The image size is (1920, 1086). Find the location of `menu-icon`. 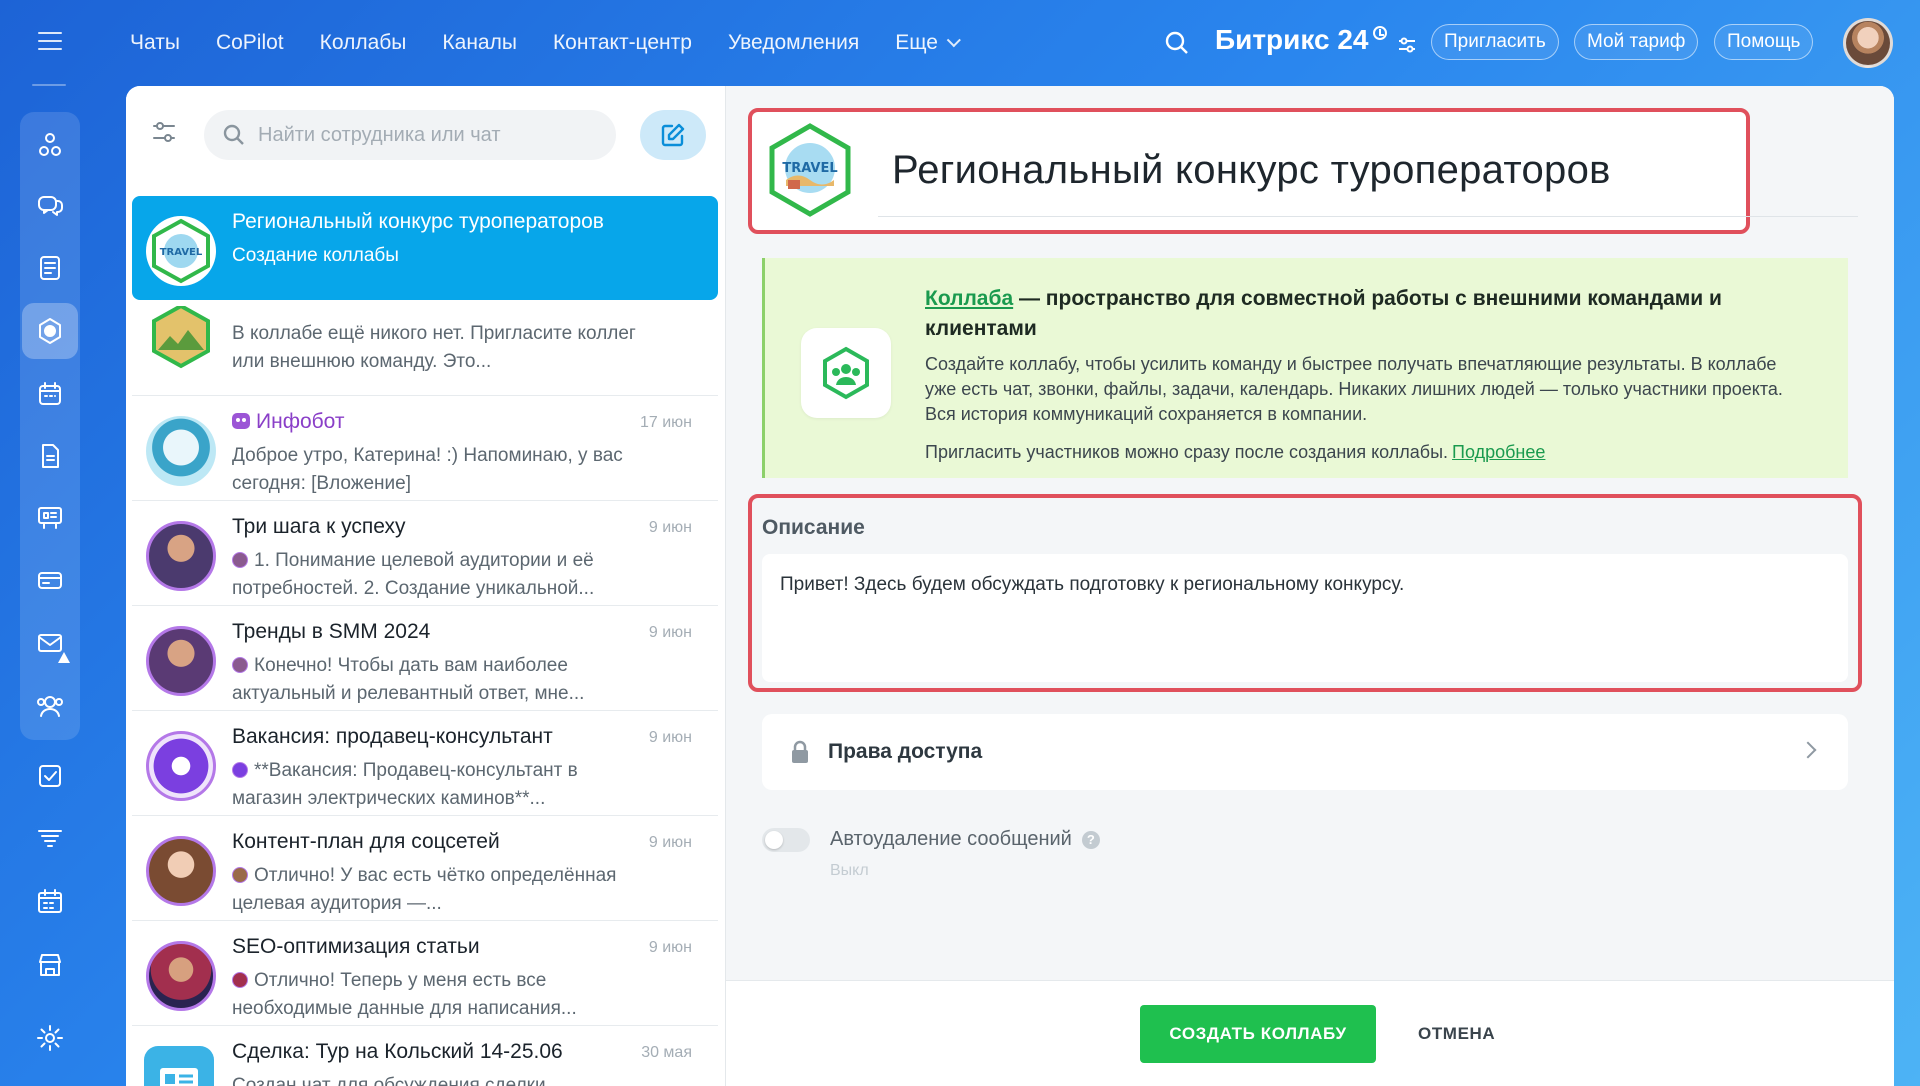

menu-icon is located at coordinates (50, 41).